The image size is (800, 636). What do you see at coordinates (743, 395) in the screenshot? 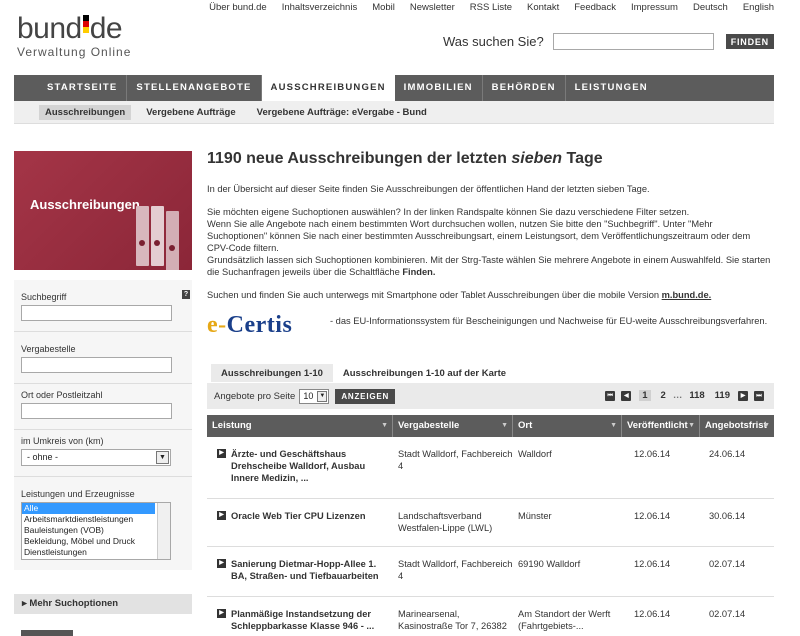
I see `next-page-icon: ▶` at bounding box center [743, 395].